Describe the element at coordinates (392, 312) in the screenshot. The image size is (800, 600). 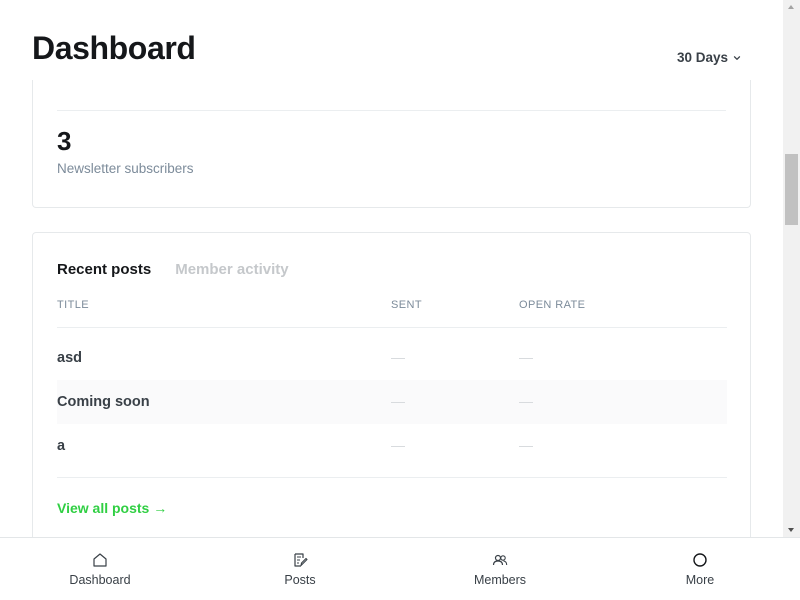
I see `table-header: TITLE SENT OPEN RATE` at that location.